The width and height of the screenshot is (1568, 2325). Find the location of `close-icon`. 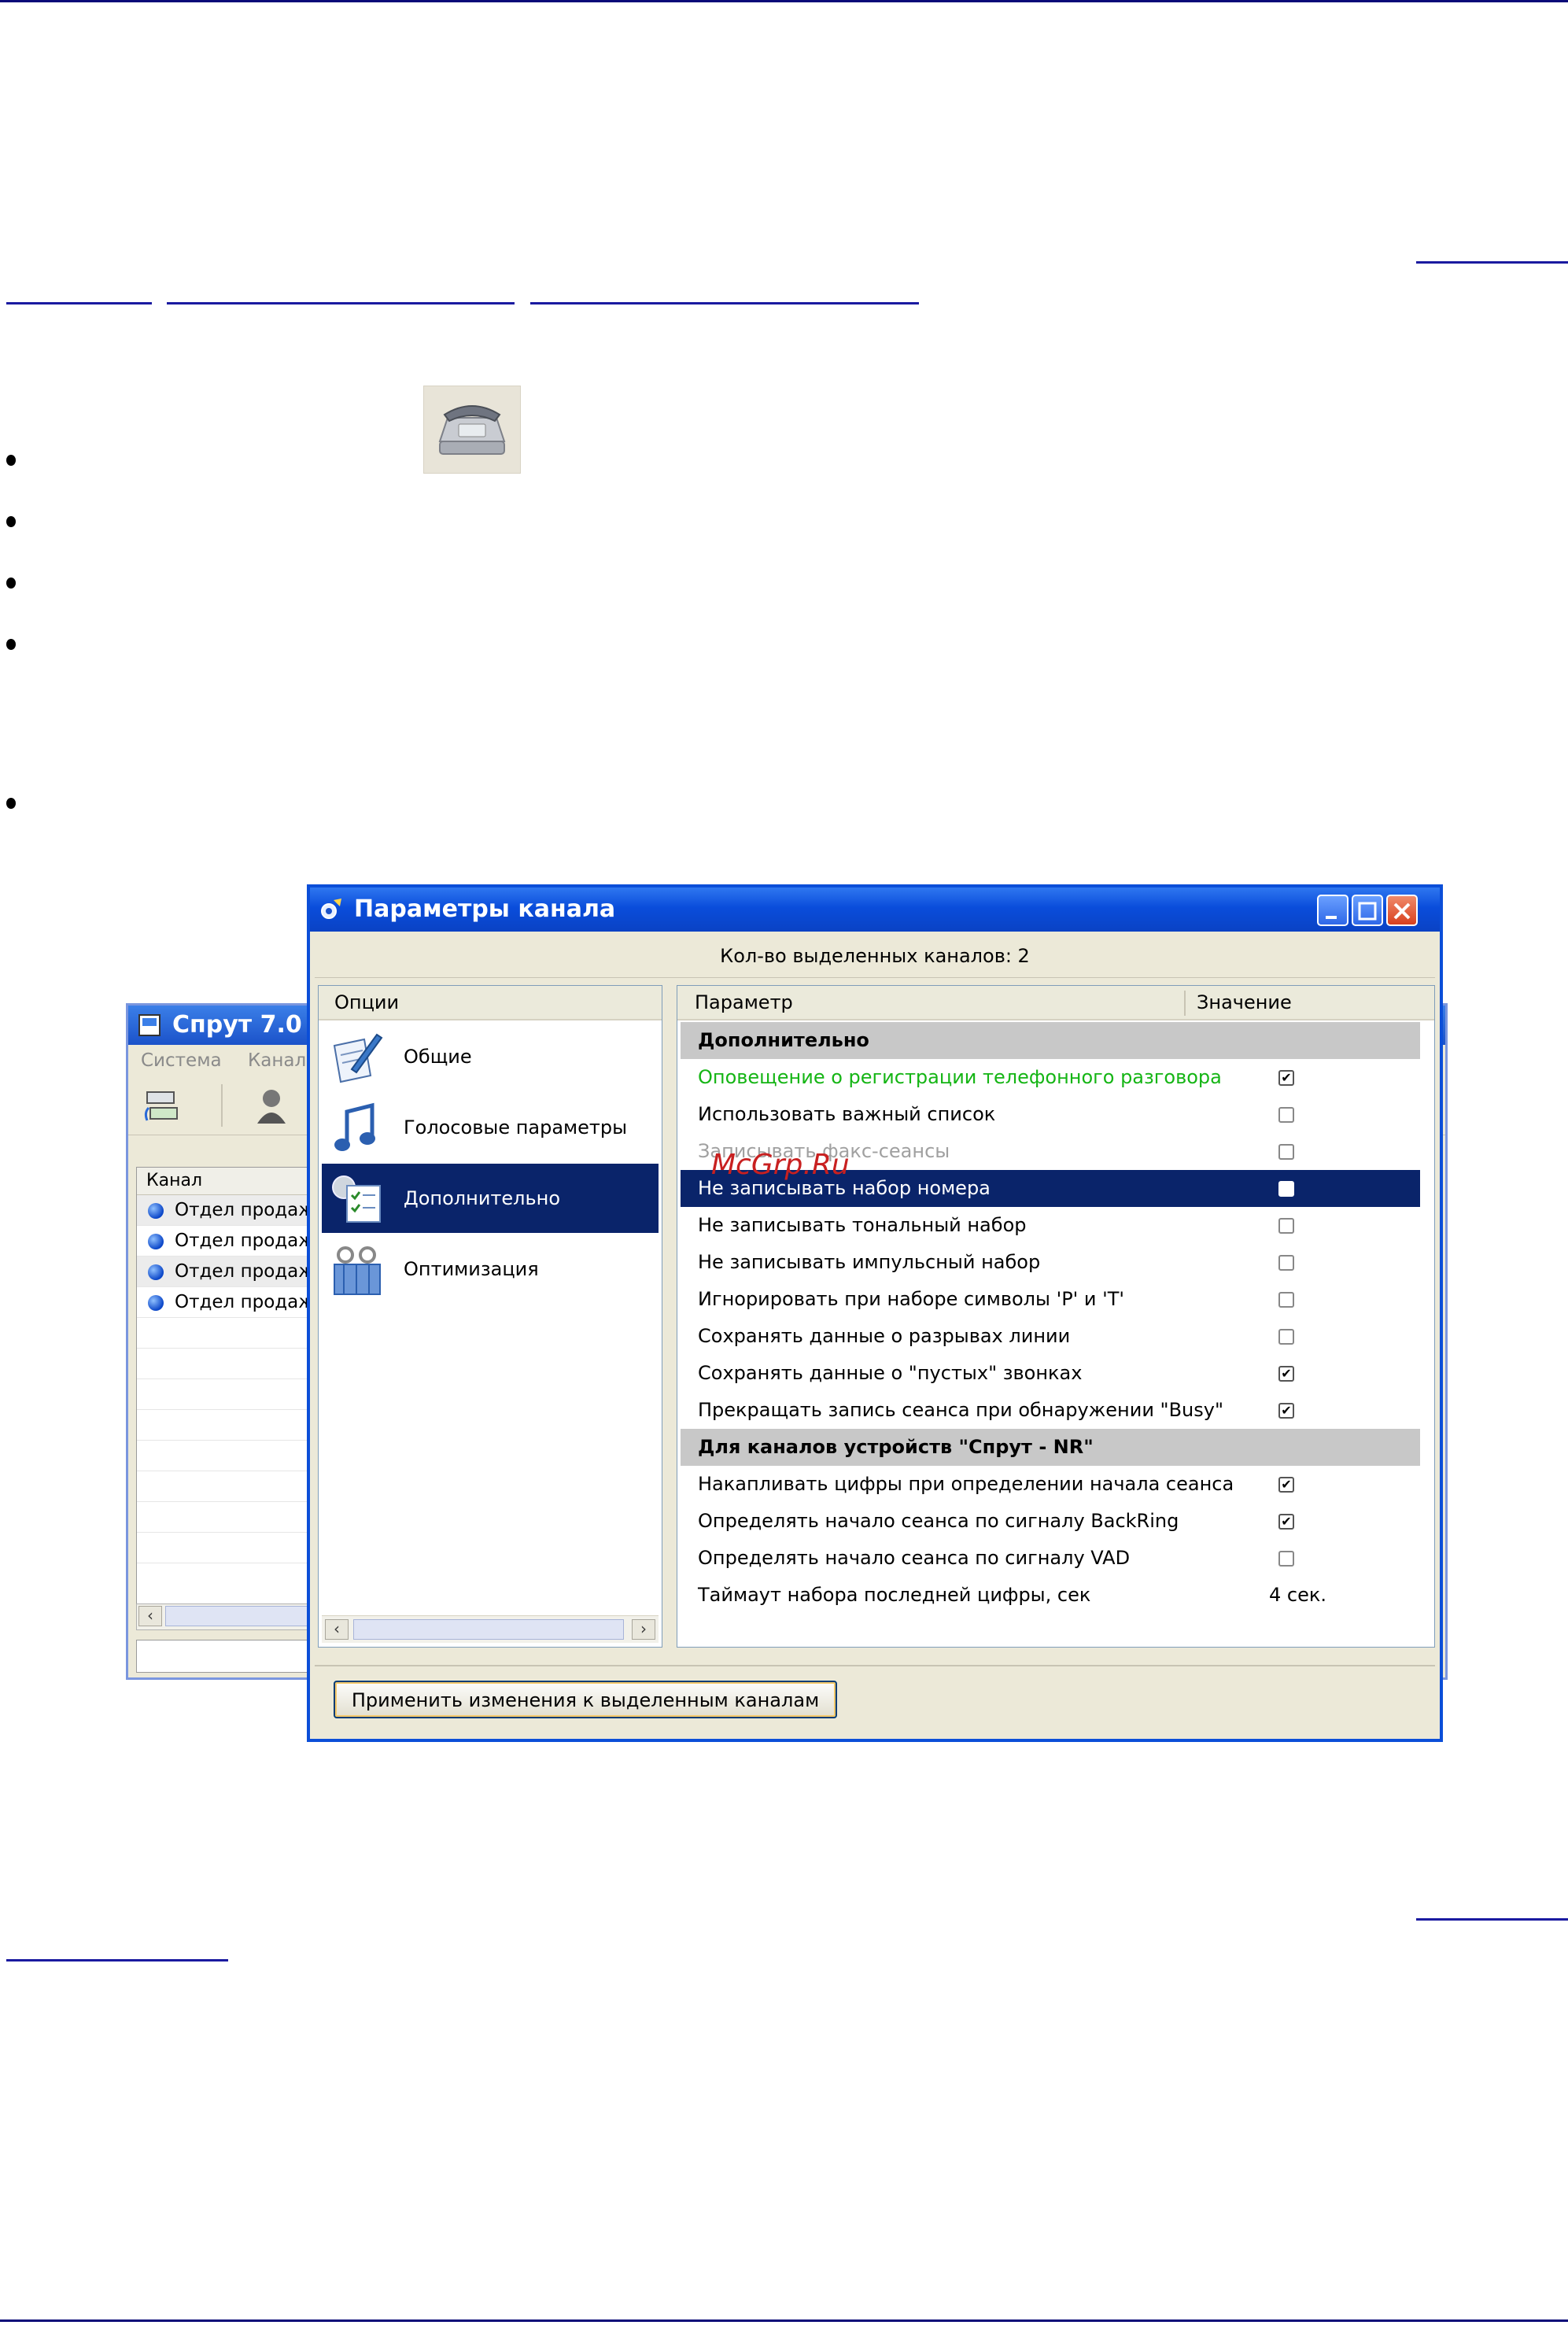

close-icon is located at coordinates (1402, 911).